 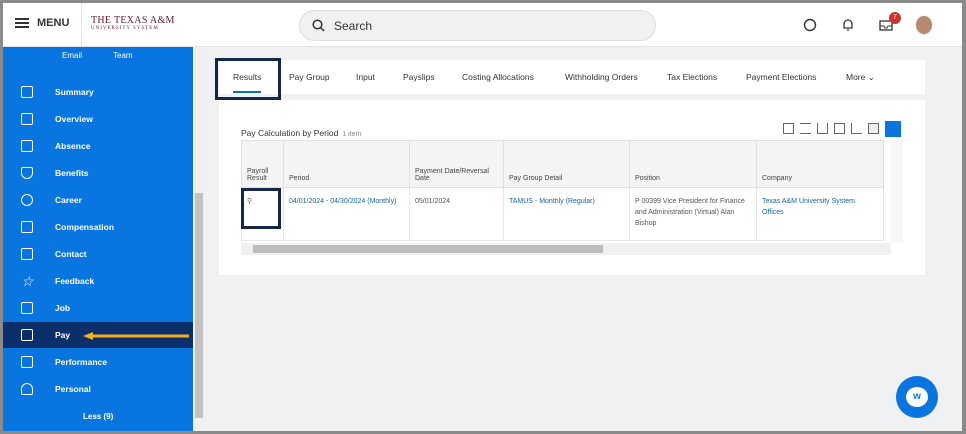 I want to click on clipboard-icon, so click(x=27, y=146).